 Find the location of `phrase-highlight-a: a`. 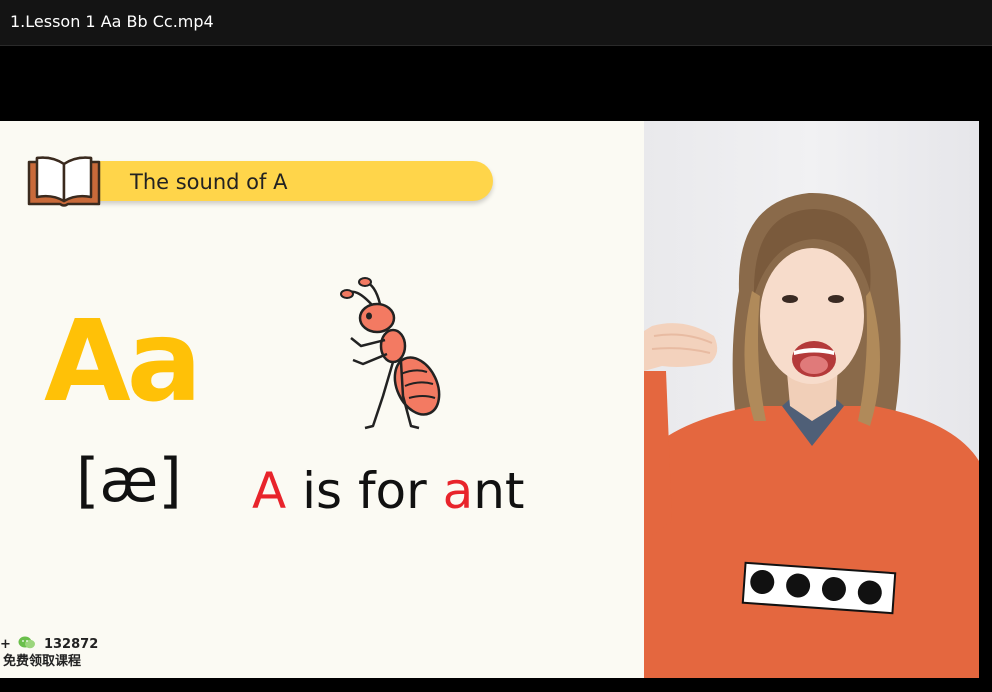

phrase-highlight-a: a is located at coordinates (458, 491).